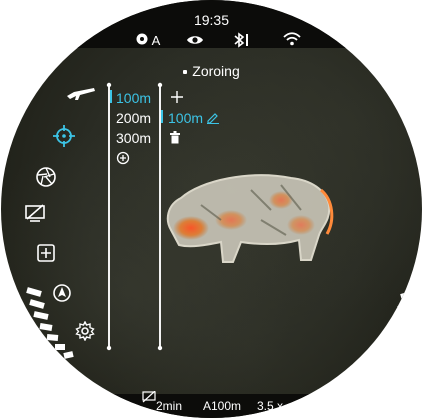 This screenshot has height=418, width=423. What do you see at coordinates (62, 293) in the screenshot?
I see `compass-icon` at bounding box center [62, 293].